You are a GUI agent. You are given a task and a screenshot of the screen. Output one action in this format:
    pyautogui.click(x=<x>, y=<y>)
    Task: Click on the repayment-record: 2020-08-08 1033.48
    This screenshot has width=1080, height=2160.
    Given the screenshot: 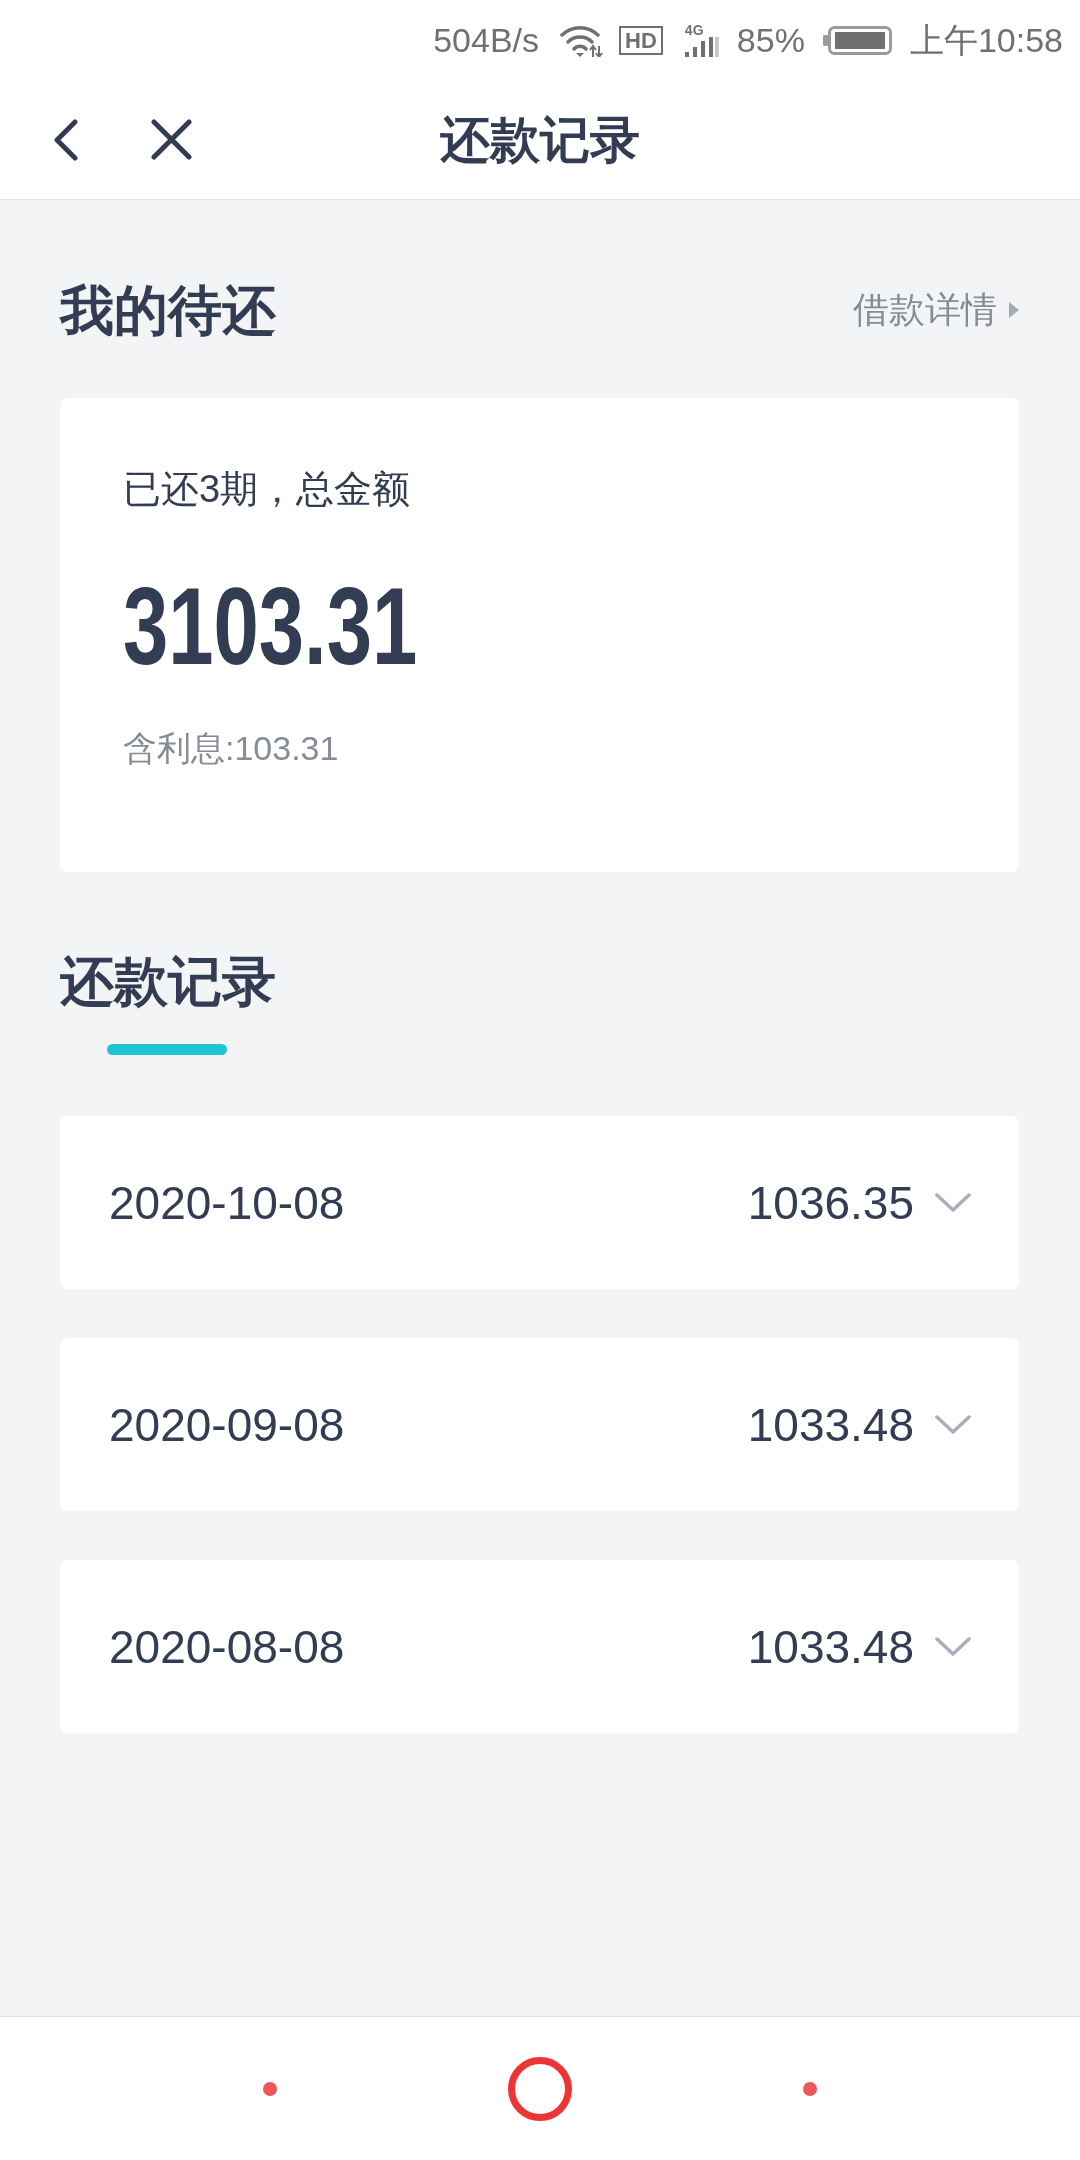 What is the action you would take?
    pyautogui.click(x=539, y=1646)
    